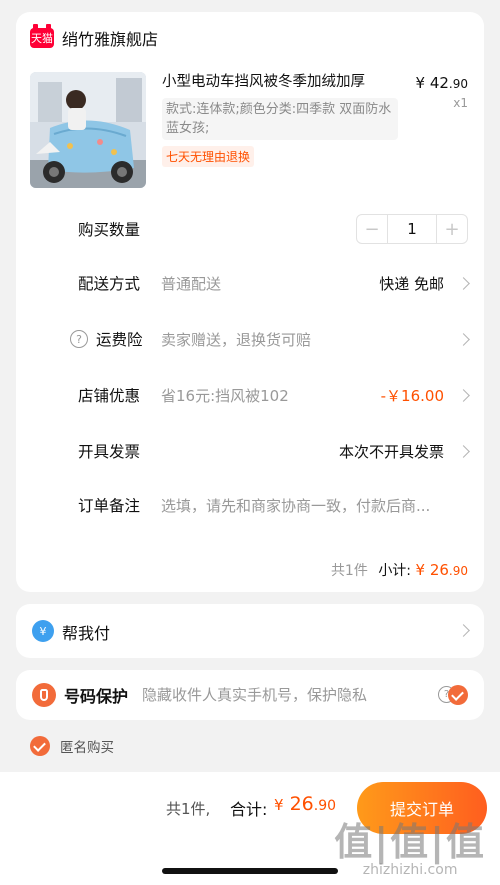 The width and height of the screenshot is (500, 885). What do you see at coordinates (410, 842) in the screenshot?
I see `watermark-logo: 值|值|值` at bounding box center [410, 842].